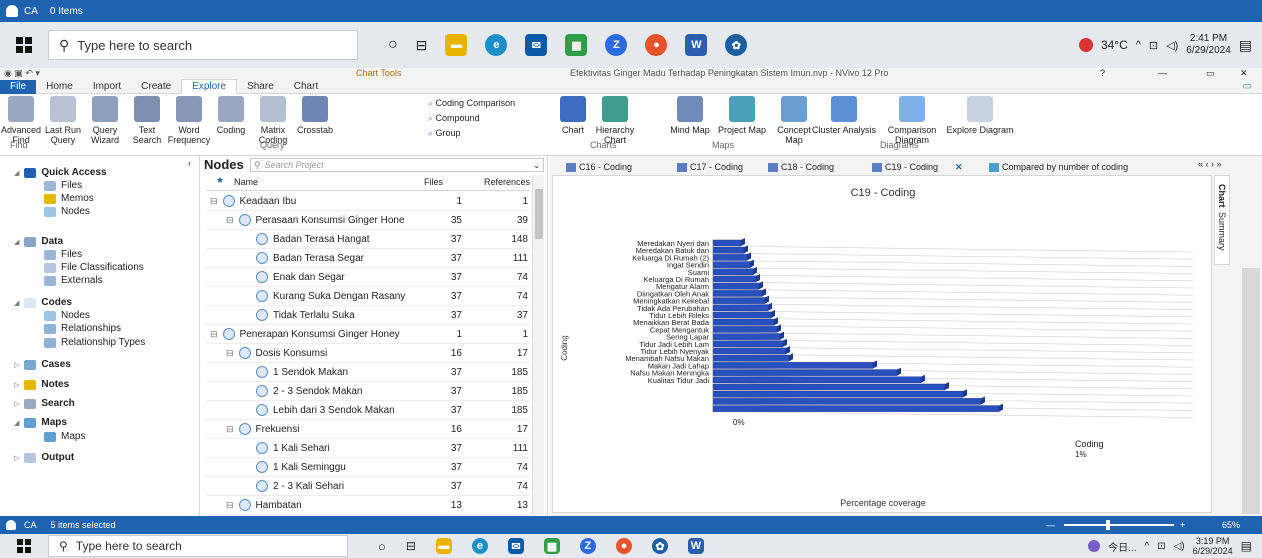 This screenshot has width=1262, height=558. I want to click on tab-nav-arrows: « ‹ › », so click(1210, 164).